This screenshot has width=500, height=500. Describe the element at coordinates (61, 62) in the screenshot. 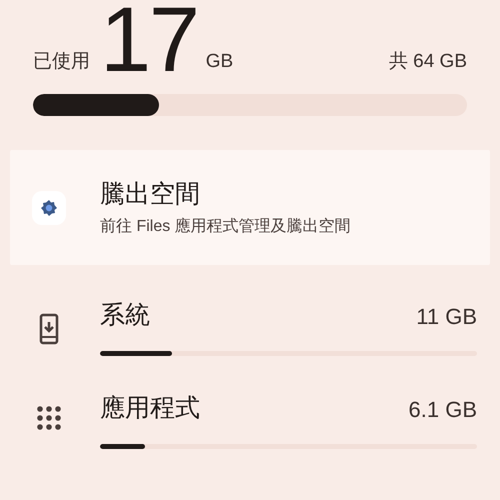

I see `used-label: 已使用` at that location.